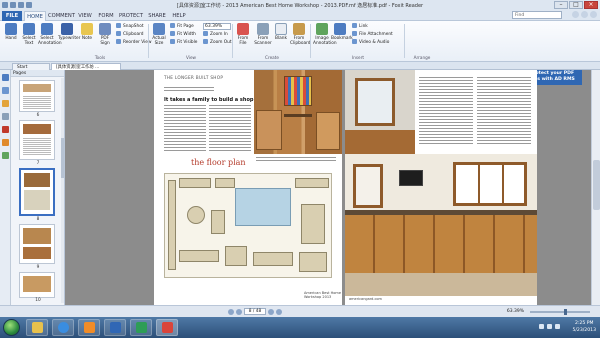  Describe the element at coordinates (50, 34) in the screenshot. I see `select-annotation-button: Select Annotation` at that location.